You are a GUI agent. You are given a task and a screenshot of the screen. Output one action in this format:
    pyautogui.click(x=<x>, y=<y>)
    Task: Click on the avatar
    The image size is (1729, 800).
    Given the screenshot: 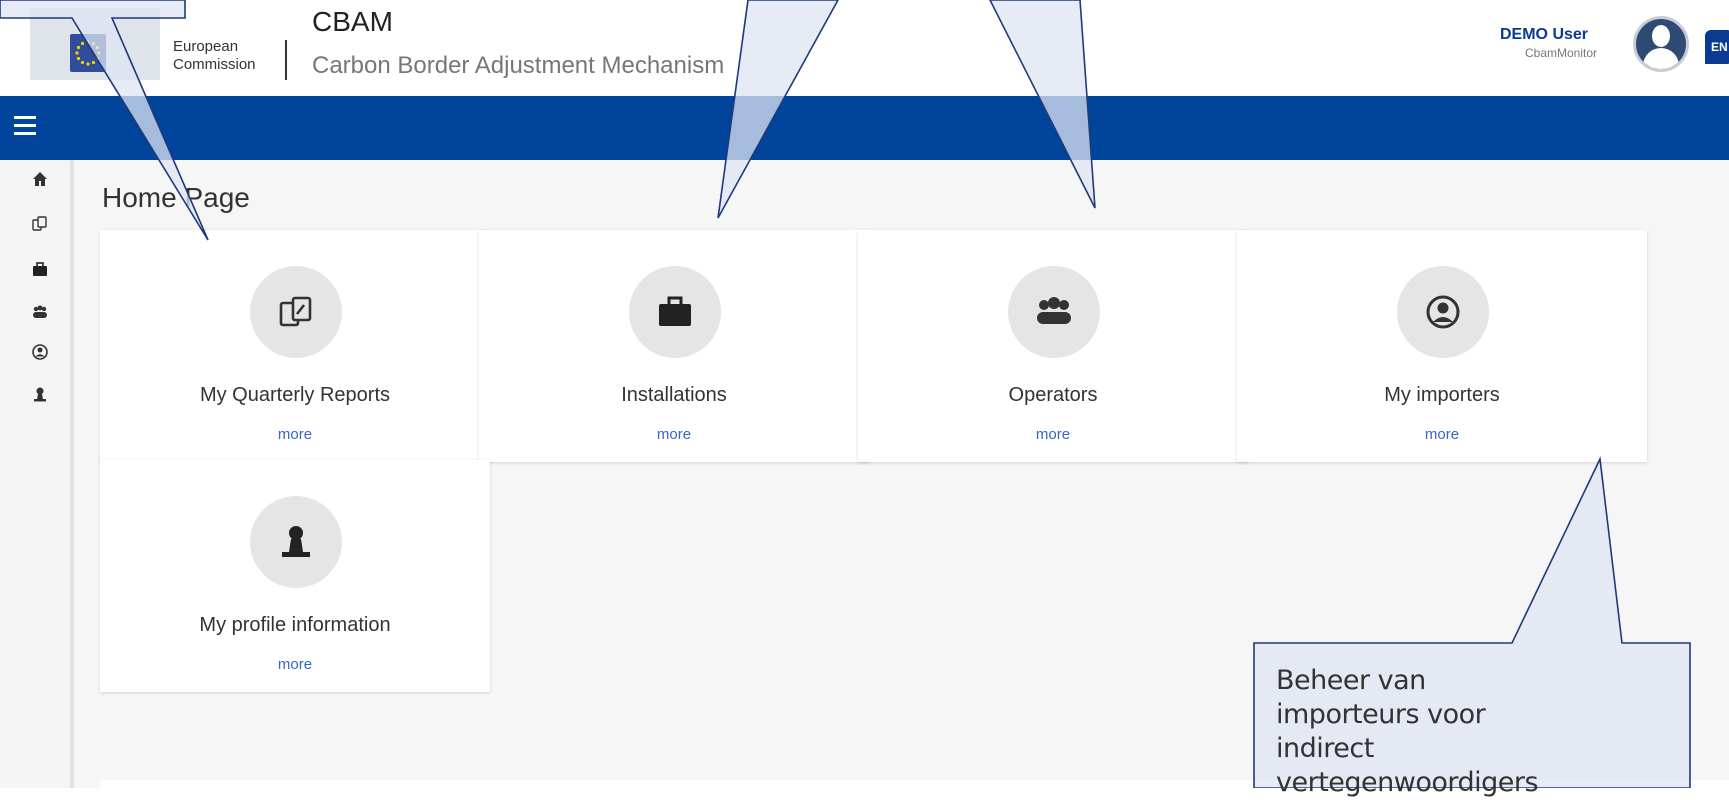 What is the action you would take?
    pyautogui.click(x=1661, y=44)
    